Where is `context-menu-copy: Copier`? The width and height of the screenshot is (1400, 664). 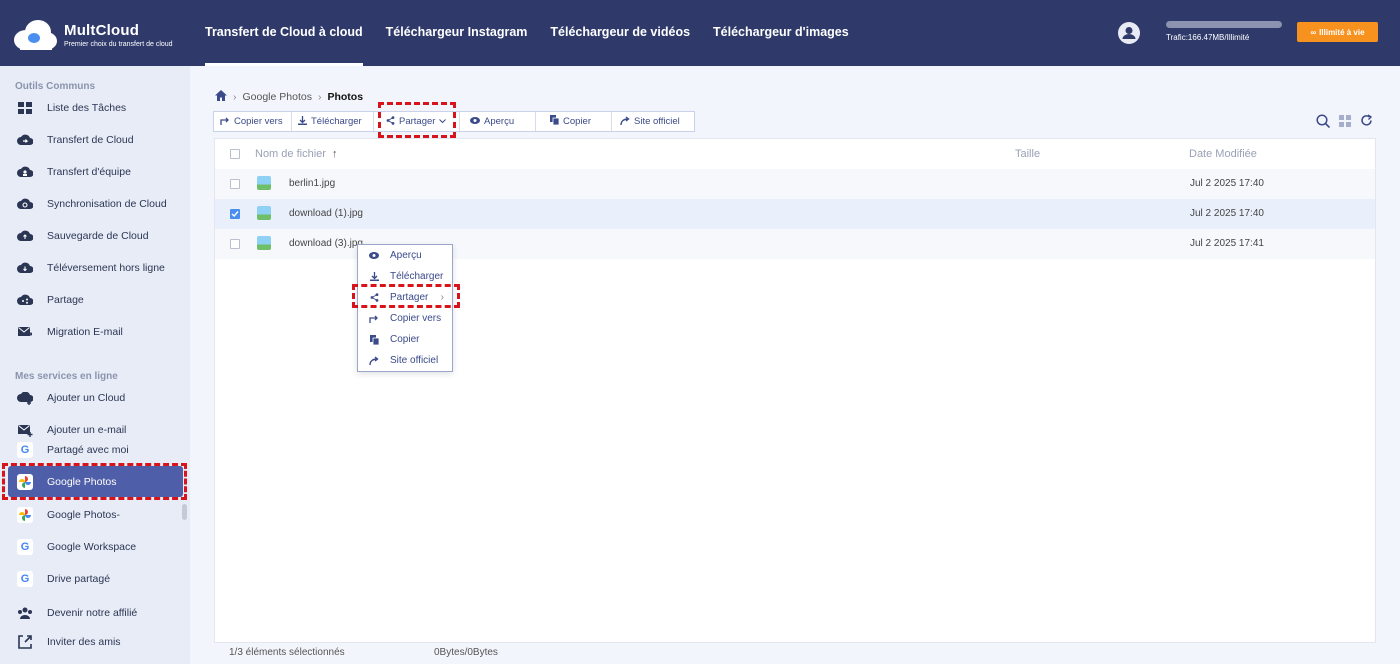
context-menu-copy: Copier is located at coordinates (405, 339).